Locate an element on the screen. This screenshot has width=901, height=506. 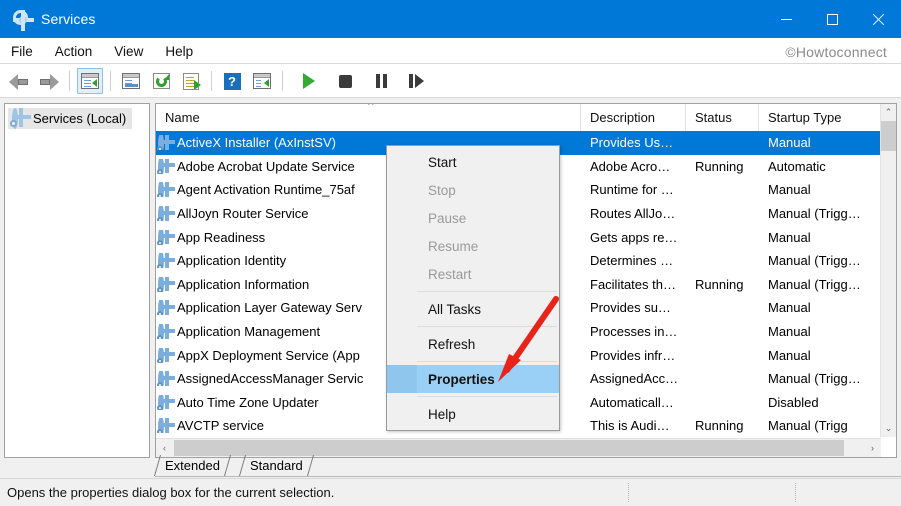
menu-bar: File Action View Help is located at coordinates (450, 51).